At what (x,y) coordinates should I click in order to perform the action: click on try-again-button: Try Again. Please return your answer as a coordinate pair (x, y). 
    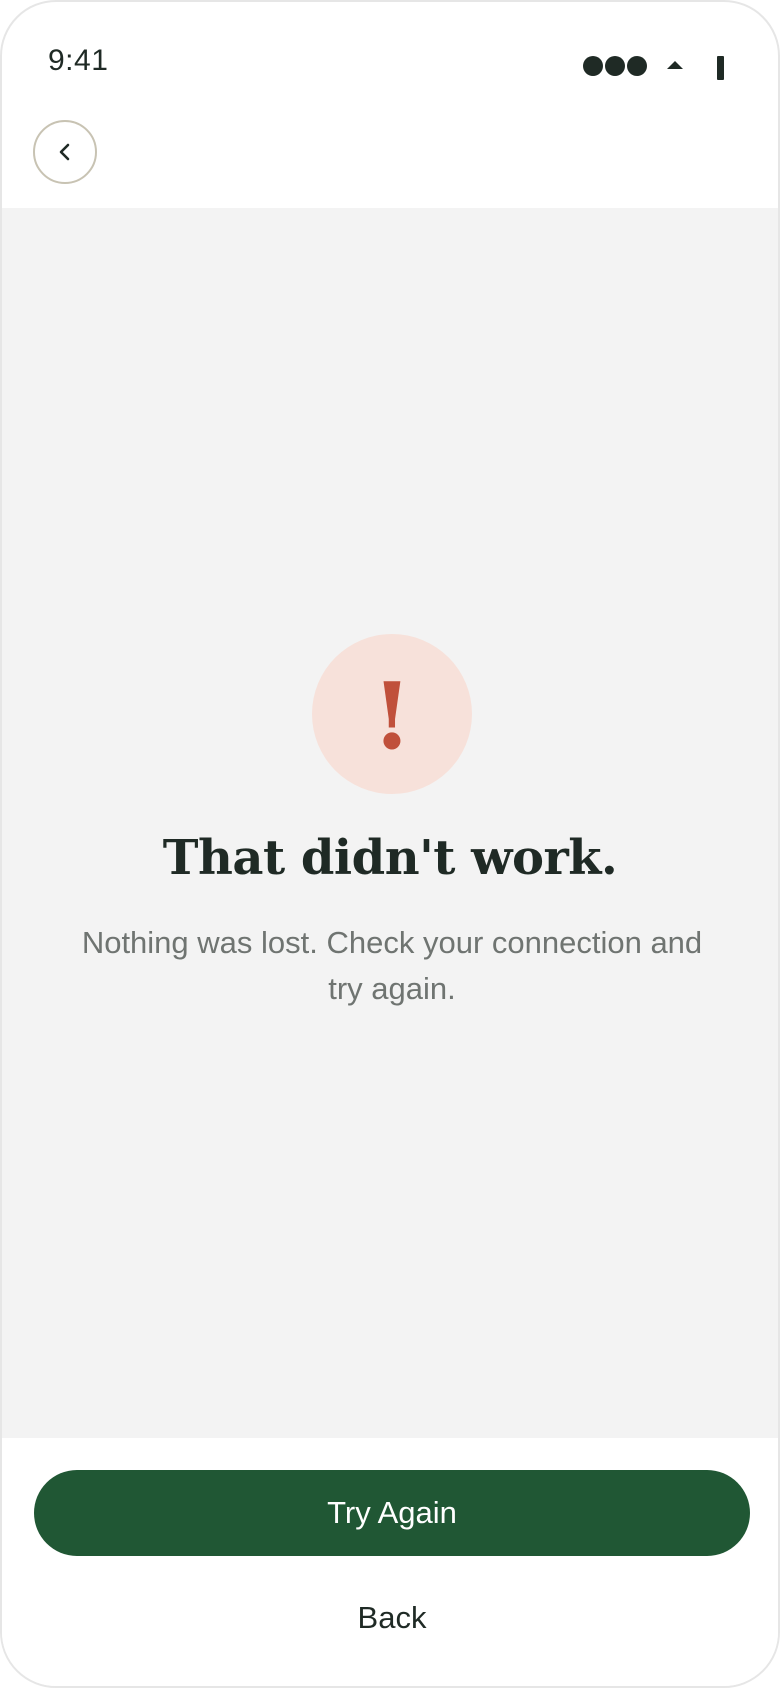
    Looking at the image, I should click on (392, 1513).